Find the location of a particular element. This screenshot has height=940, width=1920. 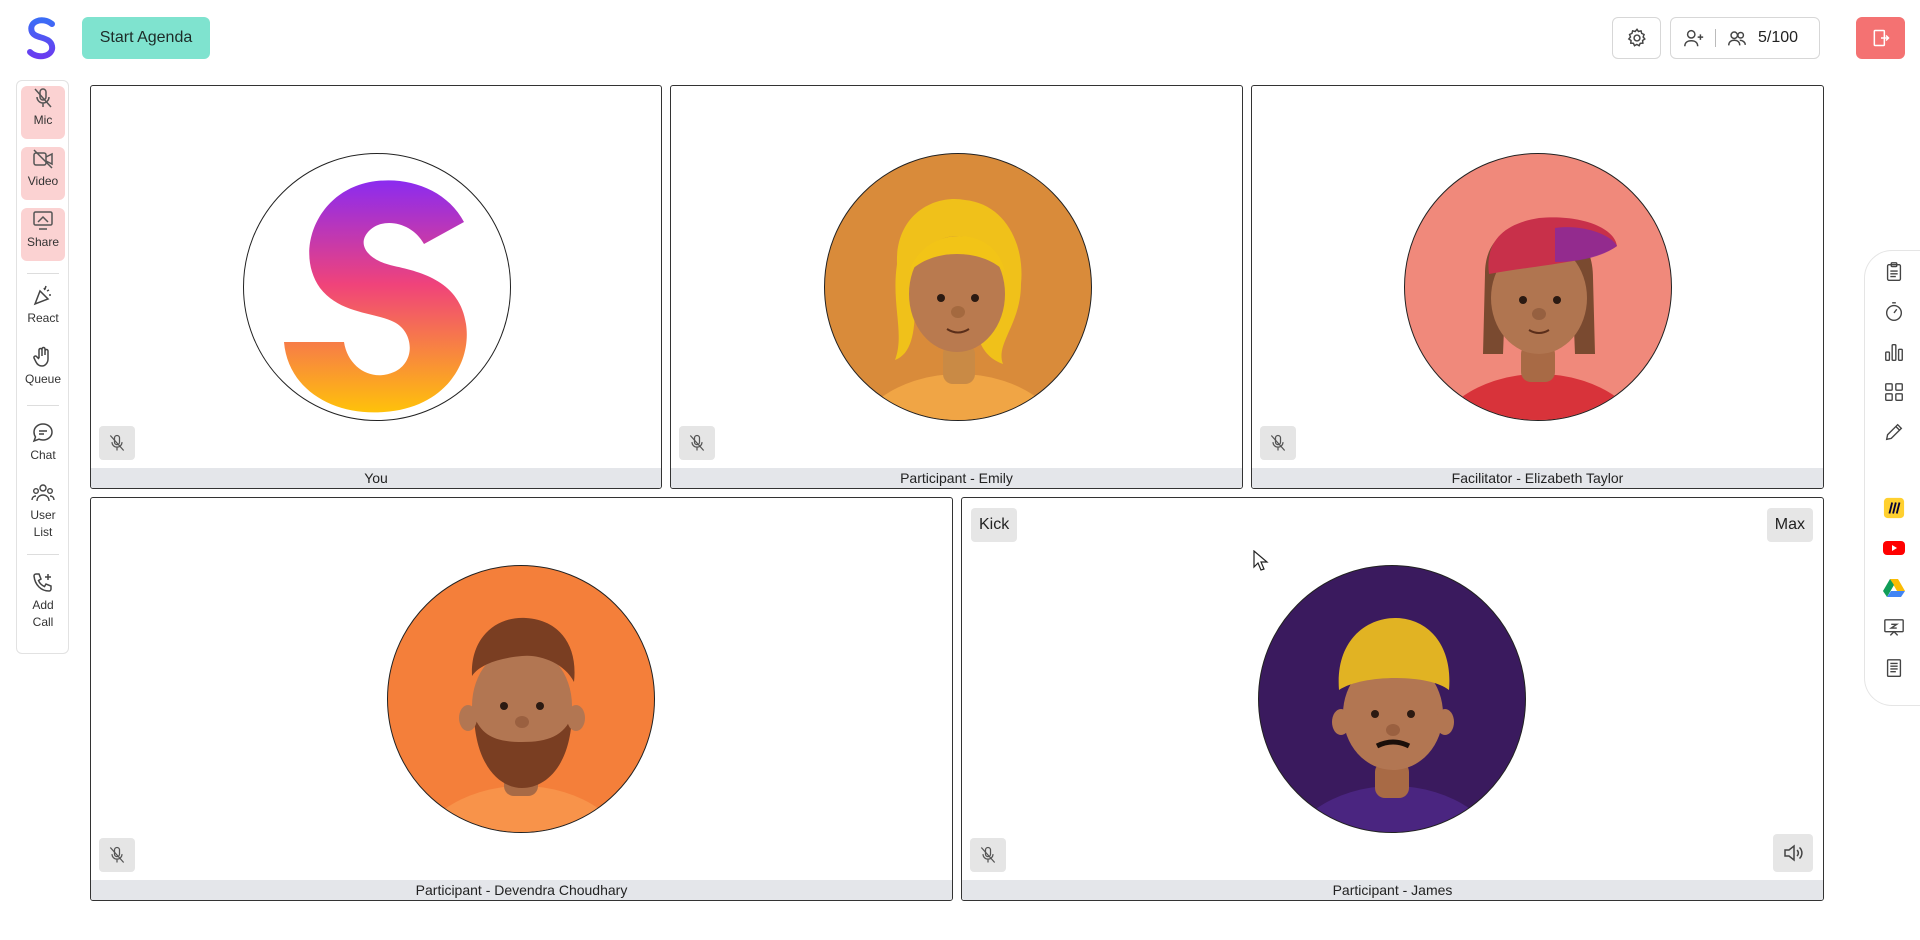

speaker-icon is located at coordinates (1793, 853).